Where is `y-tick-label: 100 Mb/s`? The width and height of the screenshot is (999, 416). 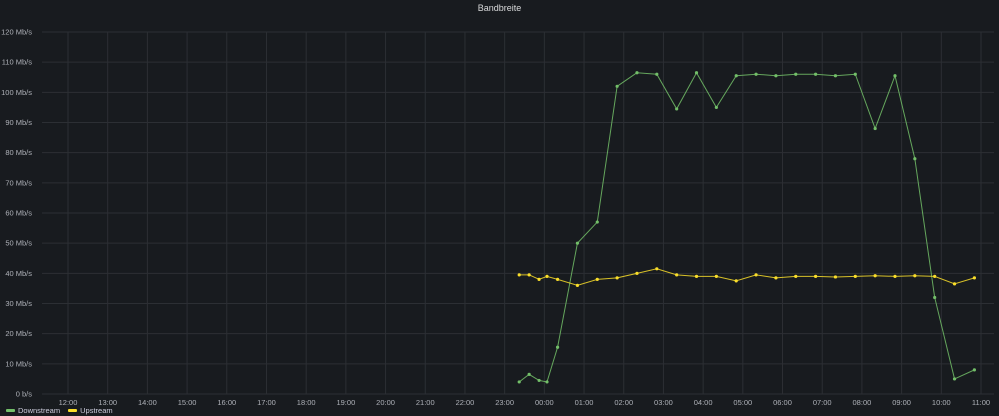
y-tick-label: 100 Mb/s is located at coordinates (16, 92).